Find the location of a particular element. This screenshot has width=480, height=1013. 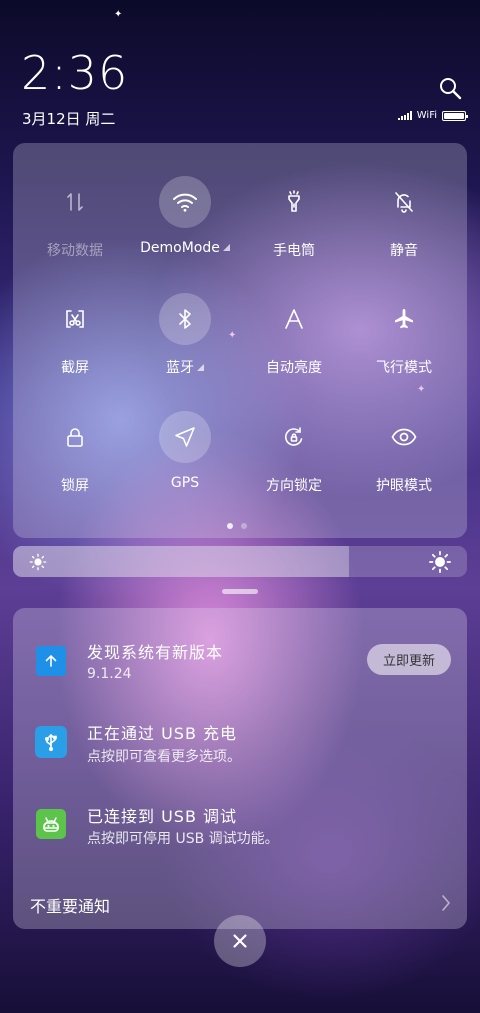

tile-label: DemoMode is located at coordinates (185, 248).